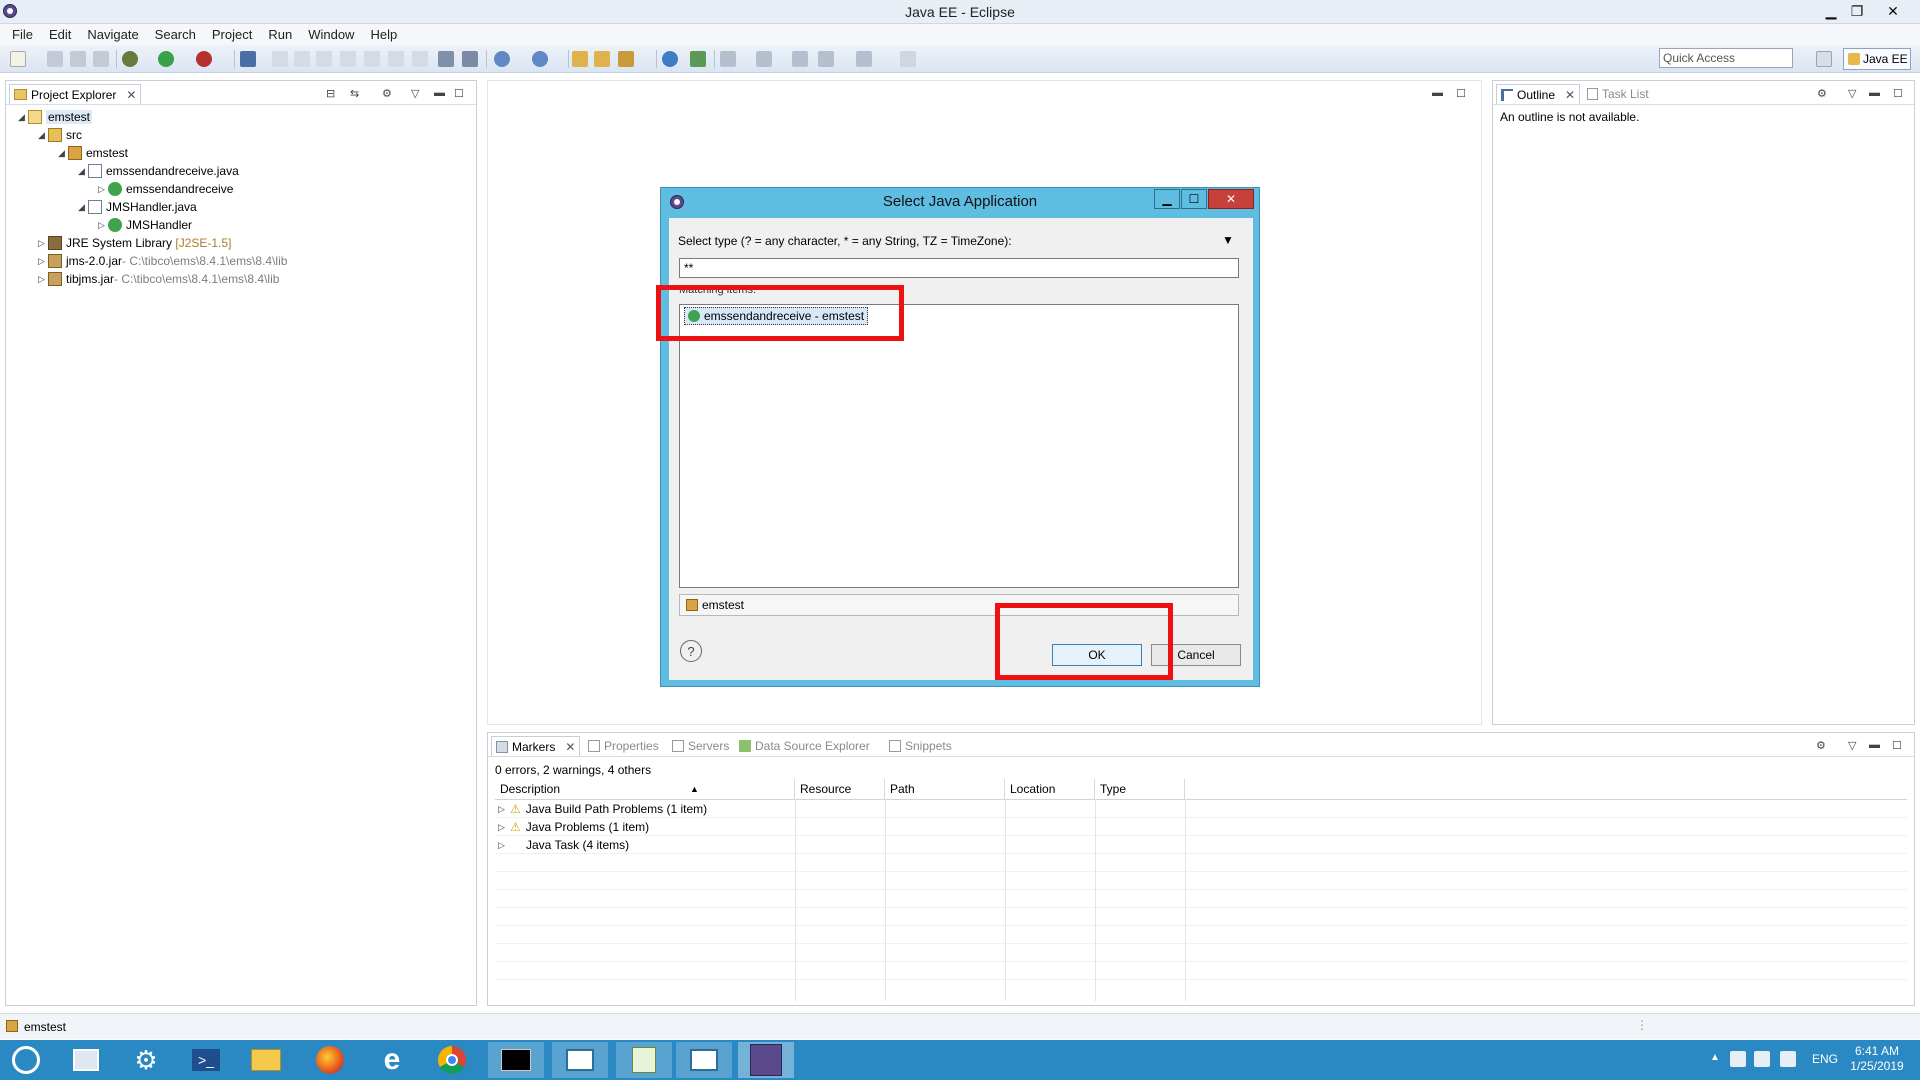 The height and width of the screenshot is (1080, 1920). I want to click on next-annotation-icon, so click(728, 59).